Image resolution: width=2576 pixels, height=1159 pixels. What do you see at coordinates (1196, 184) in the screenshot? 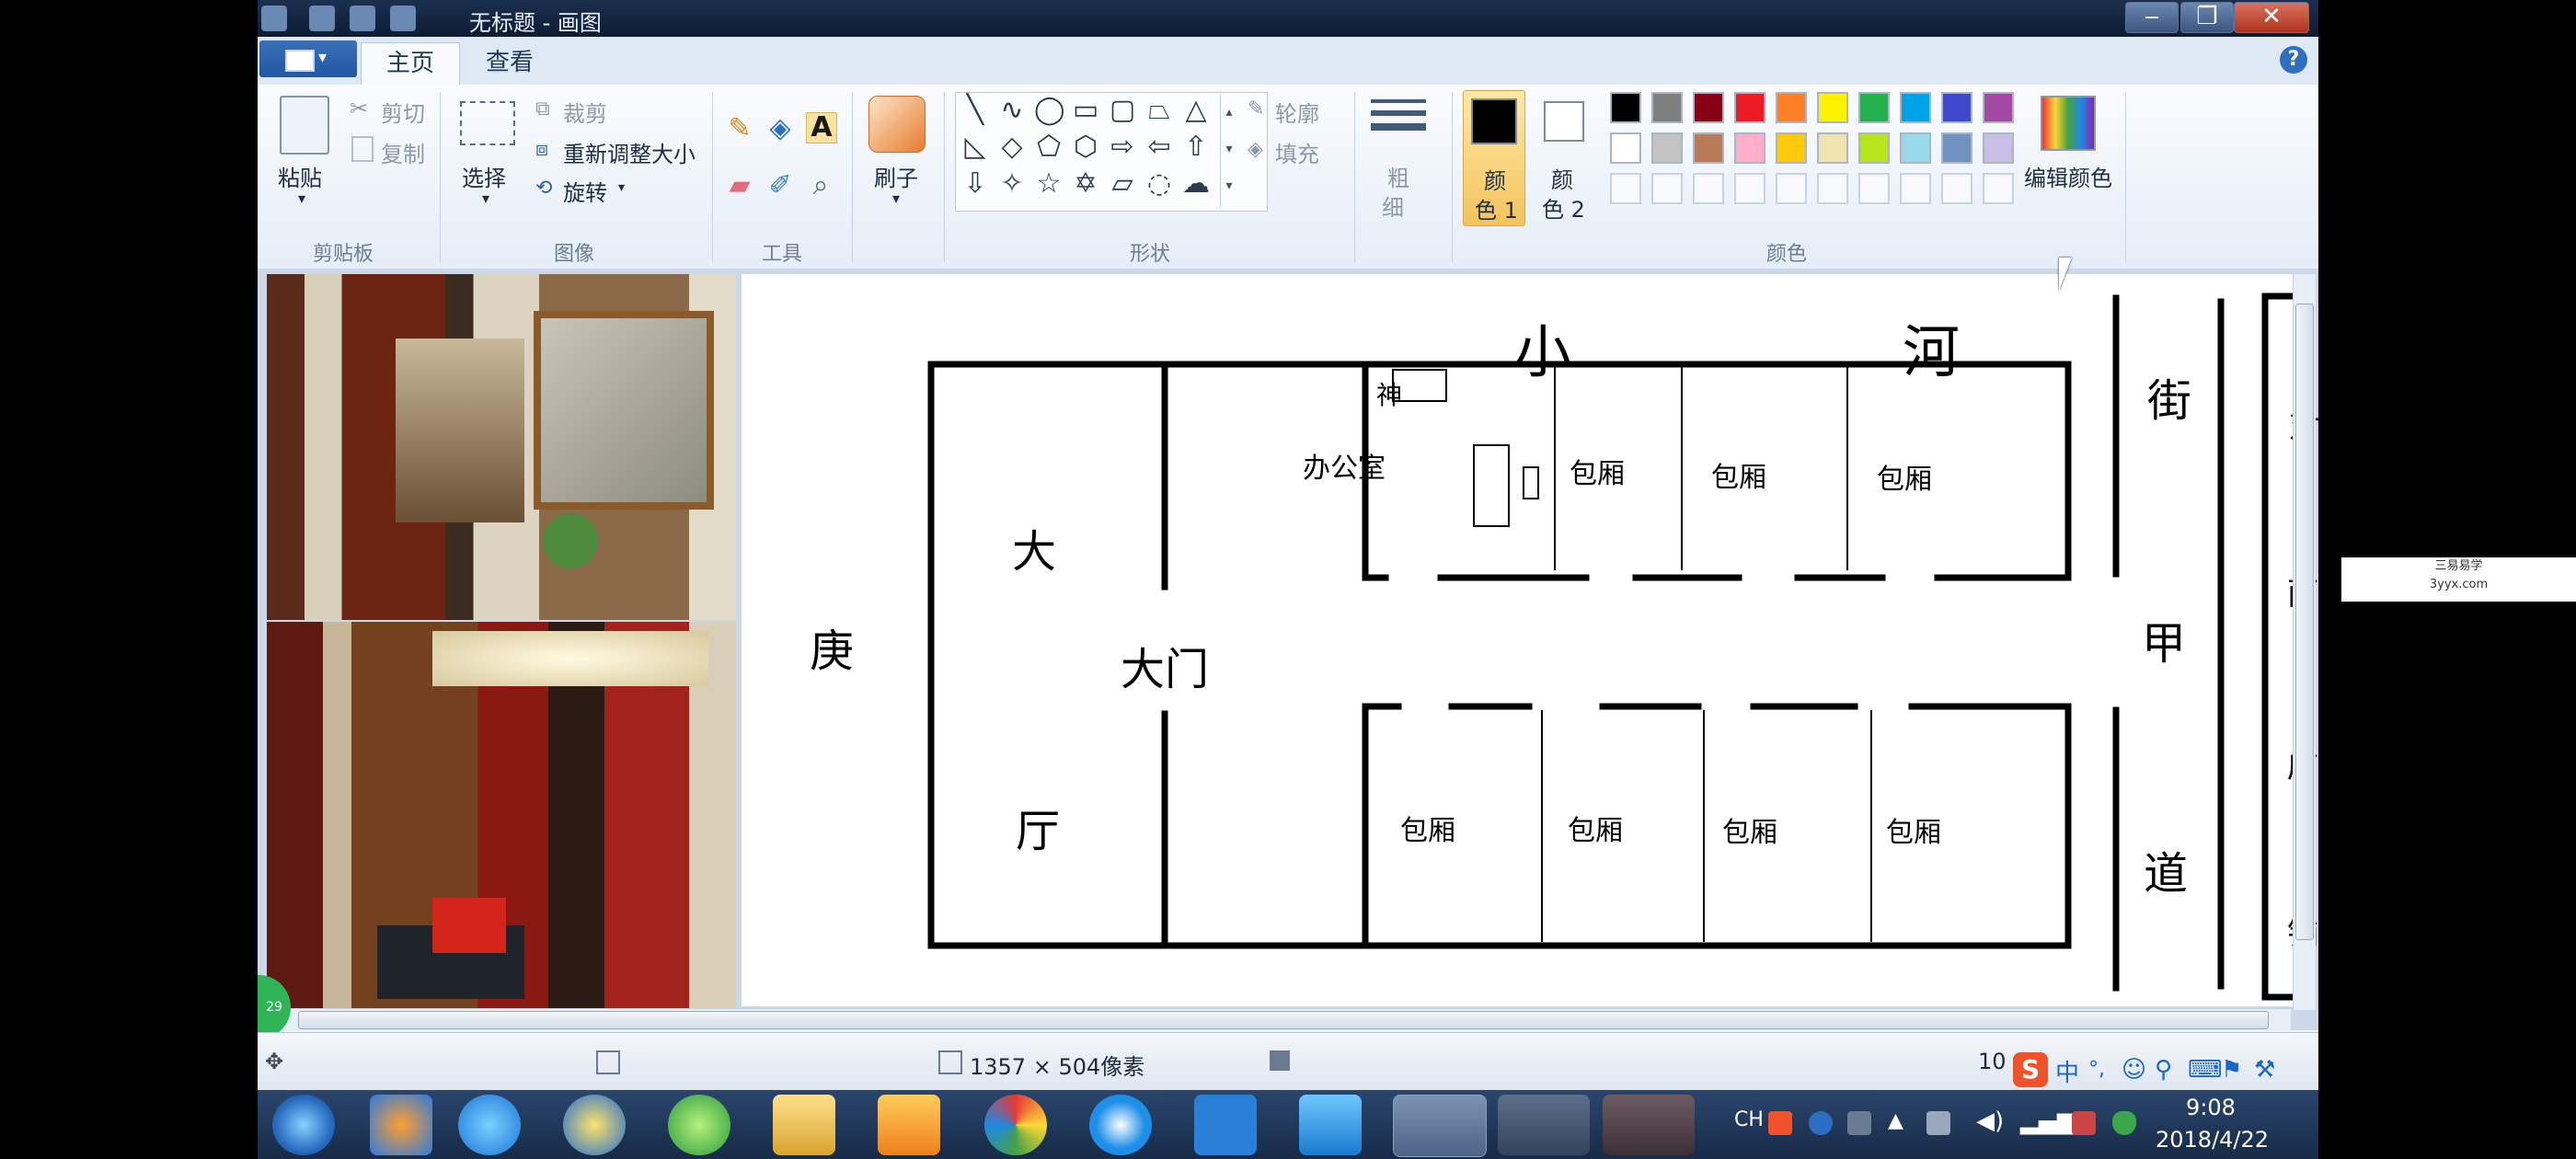
I see `cloud-callout-shape-icon: ☁` at bounding box center [1196, 184].